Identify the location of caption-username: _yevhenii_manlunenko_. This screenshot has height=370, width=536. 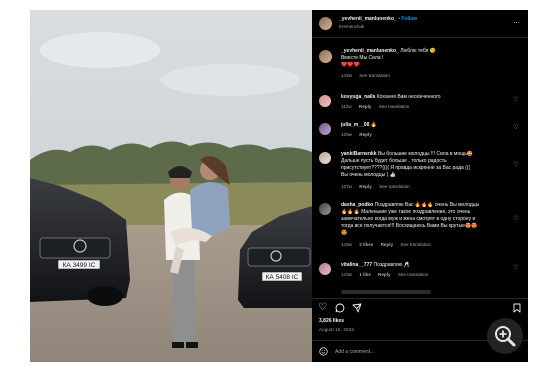
(370, 51).